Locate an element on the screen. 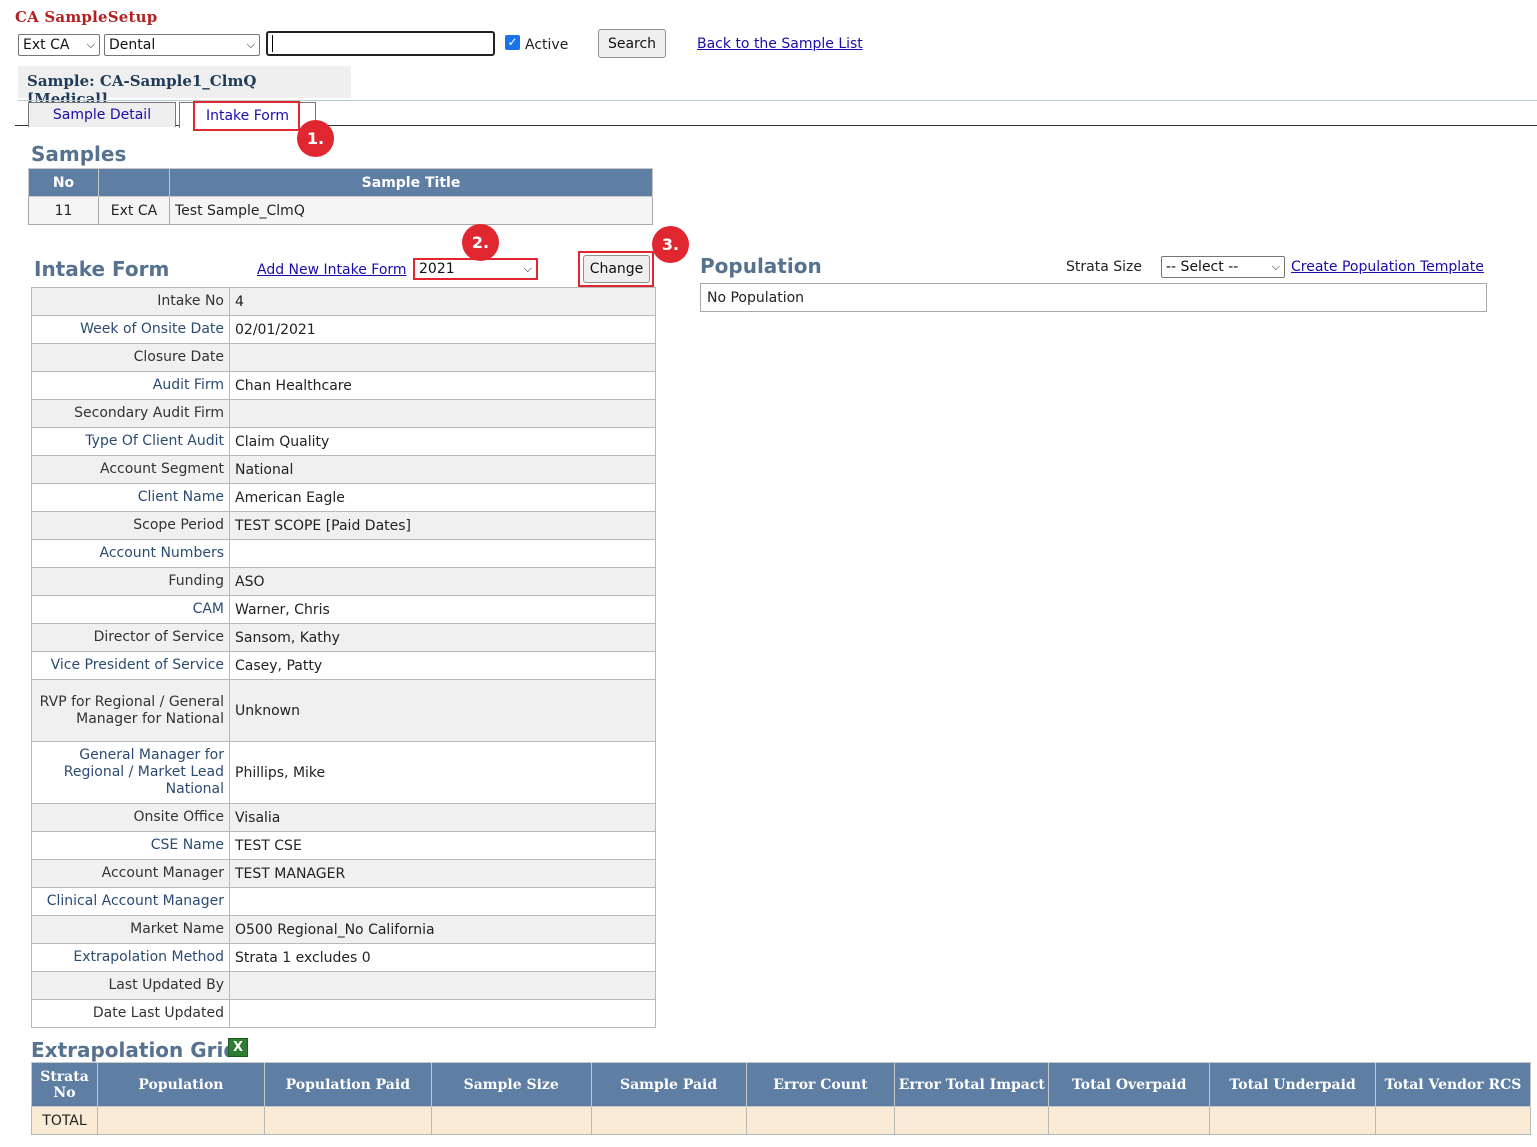 The image size is (1537, 1147). intake-field-label: Director of Service is located at coordinates (130, 637).